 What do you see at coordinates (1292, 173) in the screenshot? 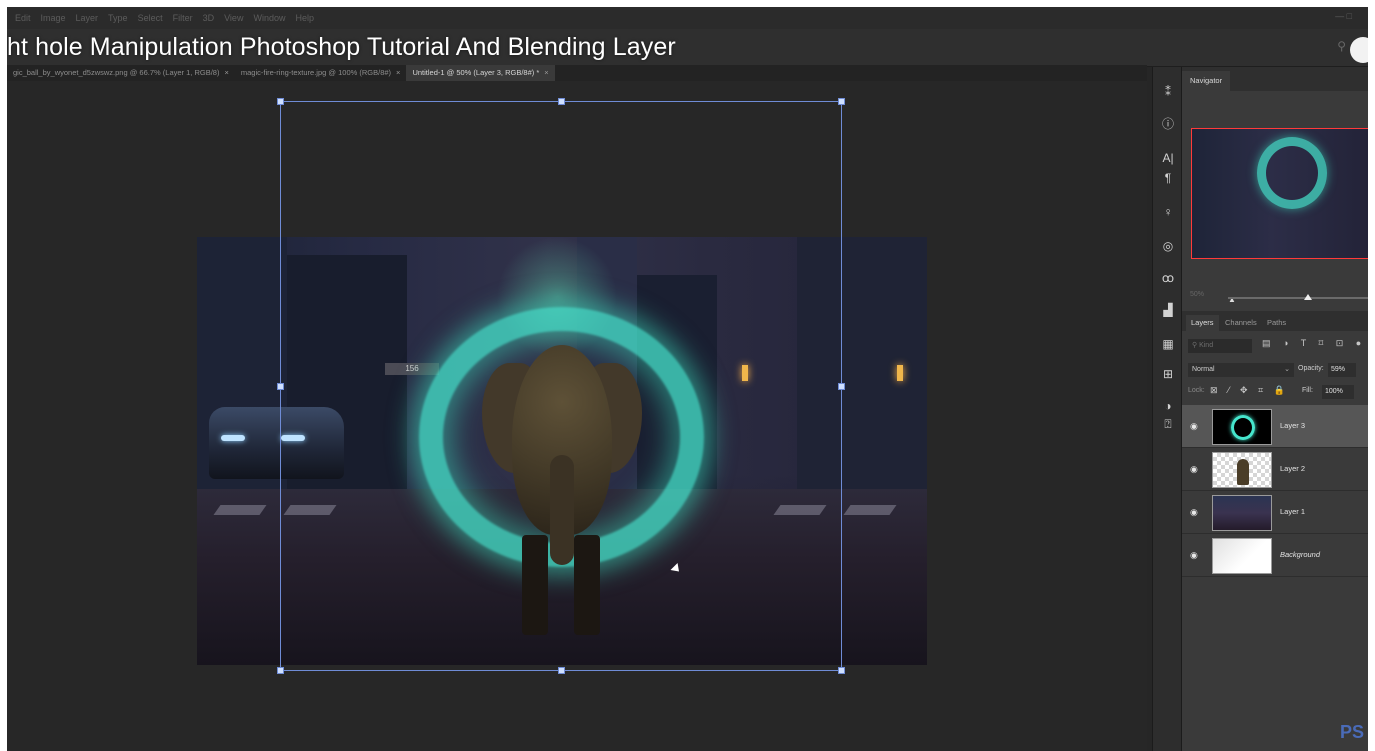
I see `preview-ring` at bounding box center [1292, 173].